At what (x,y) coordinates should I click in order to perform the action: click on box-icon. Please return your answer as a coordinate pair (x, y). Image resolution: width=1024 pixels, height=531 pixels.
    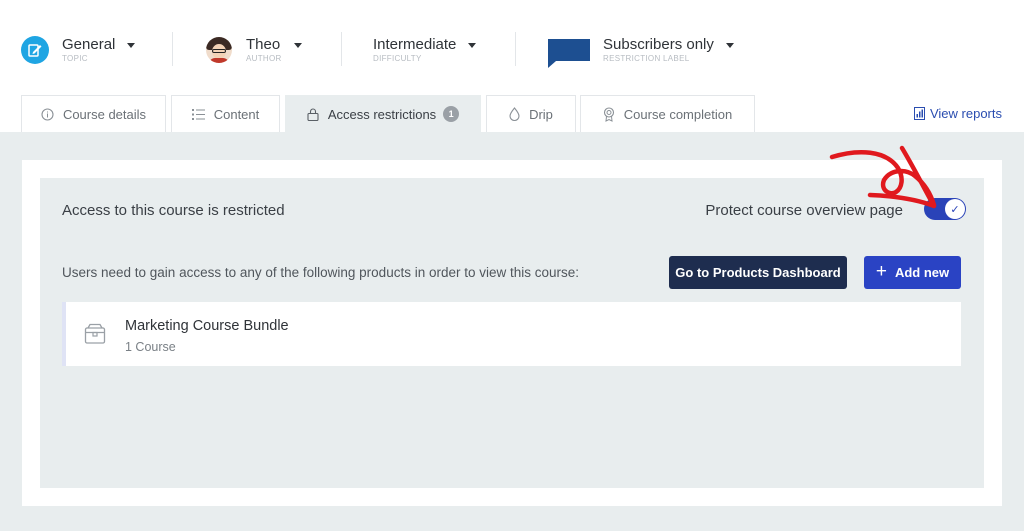
    Looking at the image, I should click on (95, 334).